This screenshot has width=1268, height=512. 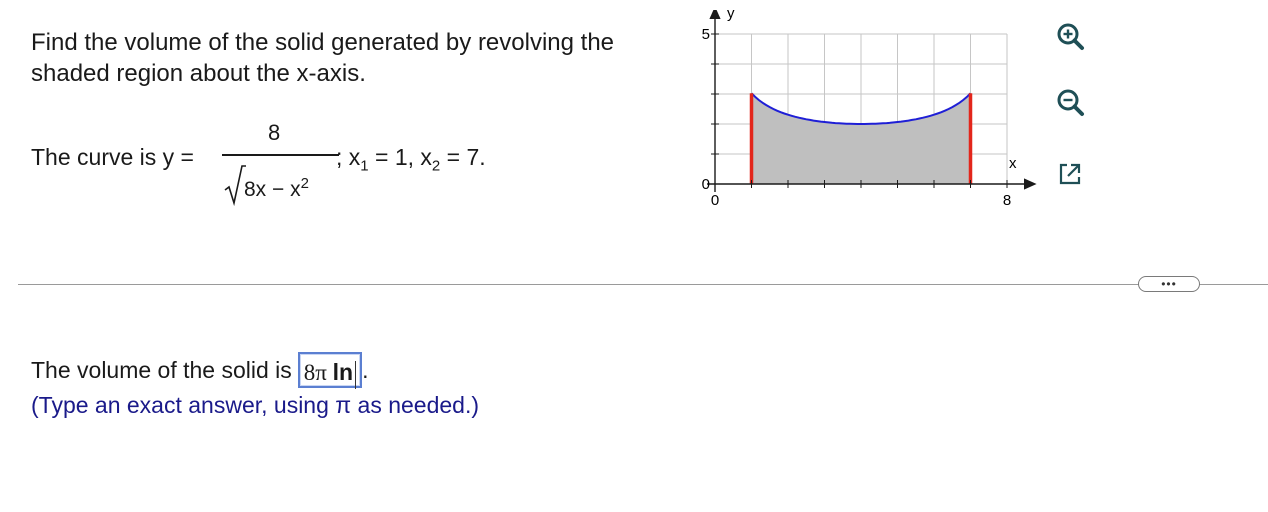 I want to click on interval-bounds: ; x1 = 1, x2 = 7., so click(x=411, y=159).